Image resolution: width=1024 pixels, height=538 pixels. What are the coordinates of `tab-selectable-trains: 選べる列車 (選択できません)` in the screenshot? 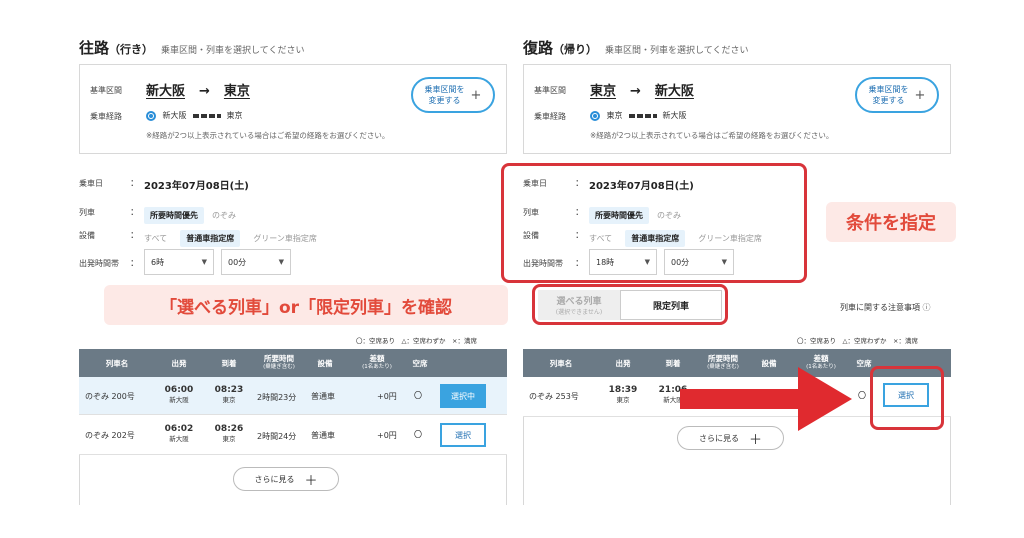 It's located at (579, 305).